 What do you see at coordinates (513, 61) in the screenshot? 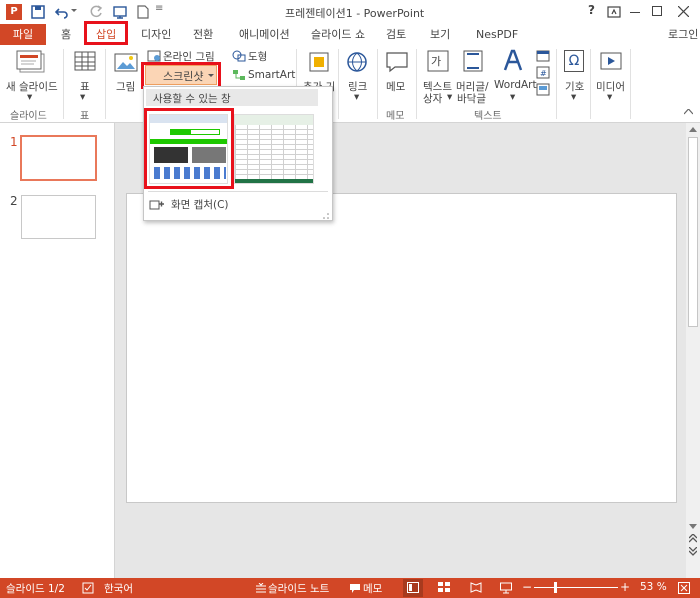
I see `wordart-icon` at bounding box center [513, 61].